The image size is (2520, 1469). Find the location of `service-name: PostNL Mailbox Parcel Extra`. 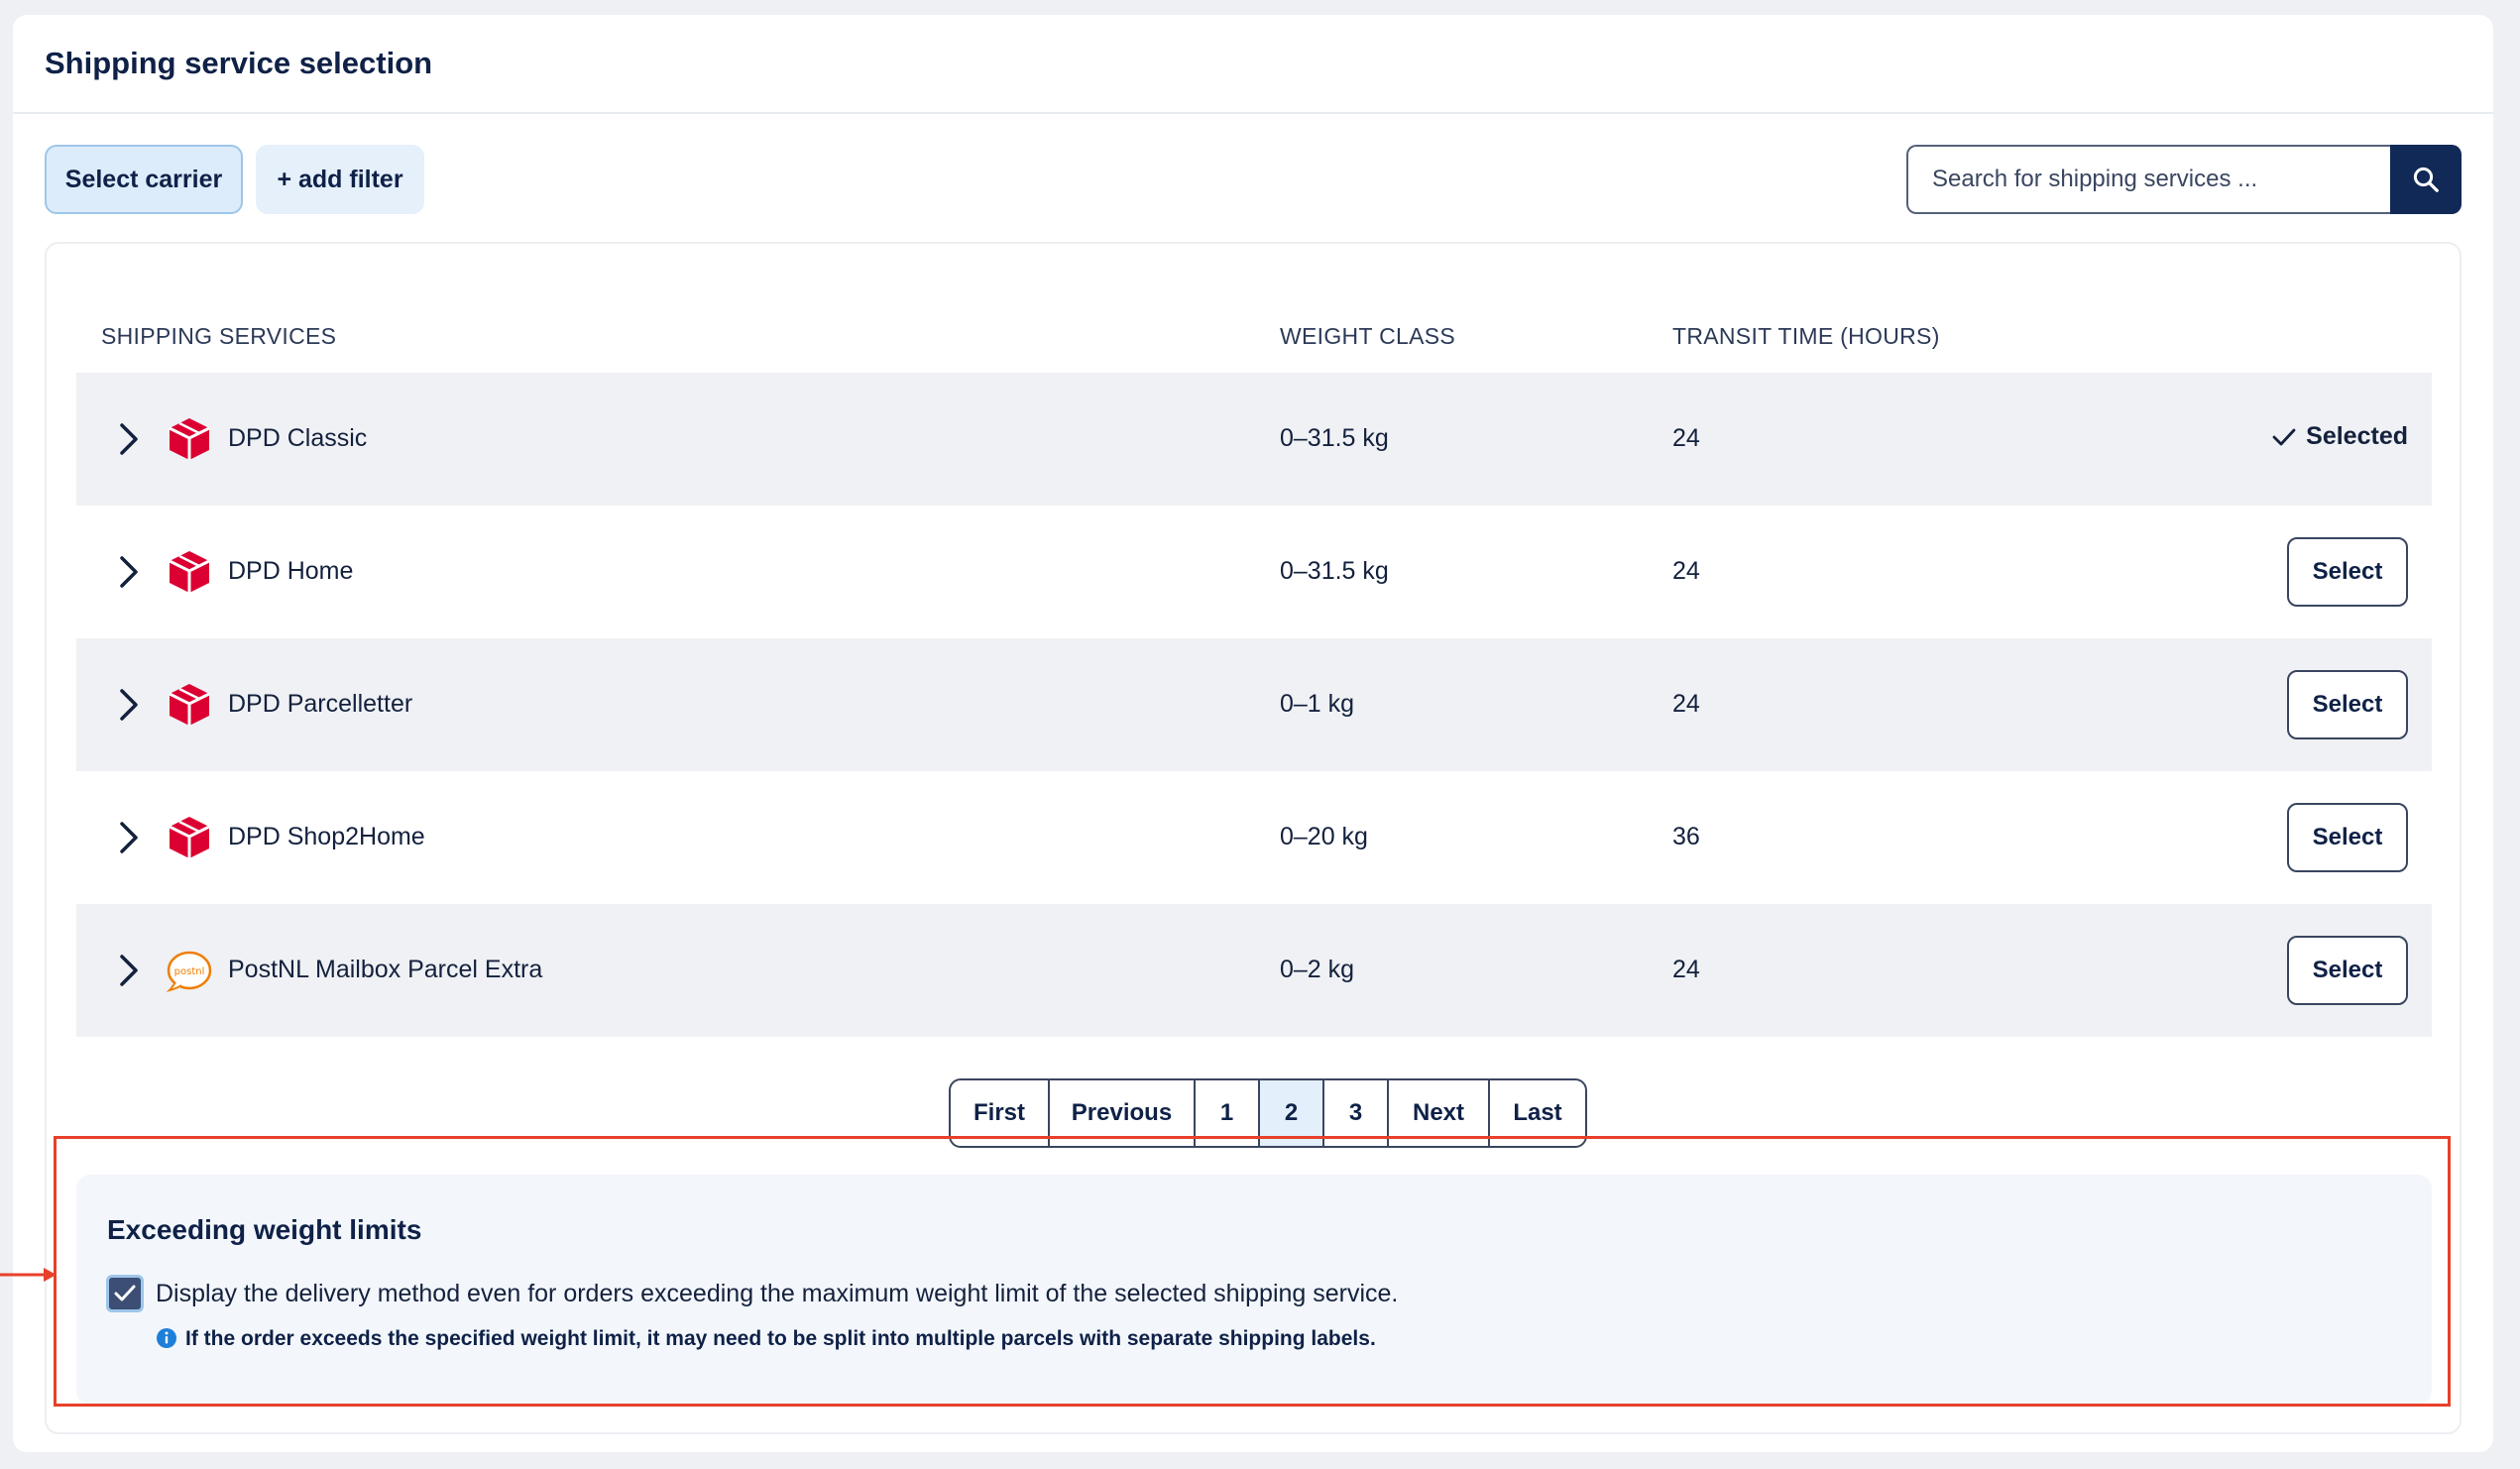

service-name: PostNL Mailbox Parcel Extra is located at coordinates (385, 969).